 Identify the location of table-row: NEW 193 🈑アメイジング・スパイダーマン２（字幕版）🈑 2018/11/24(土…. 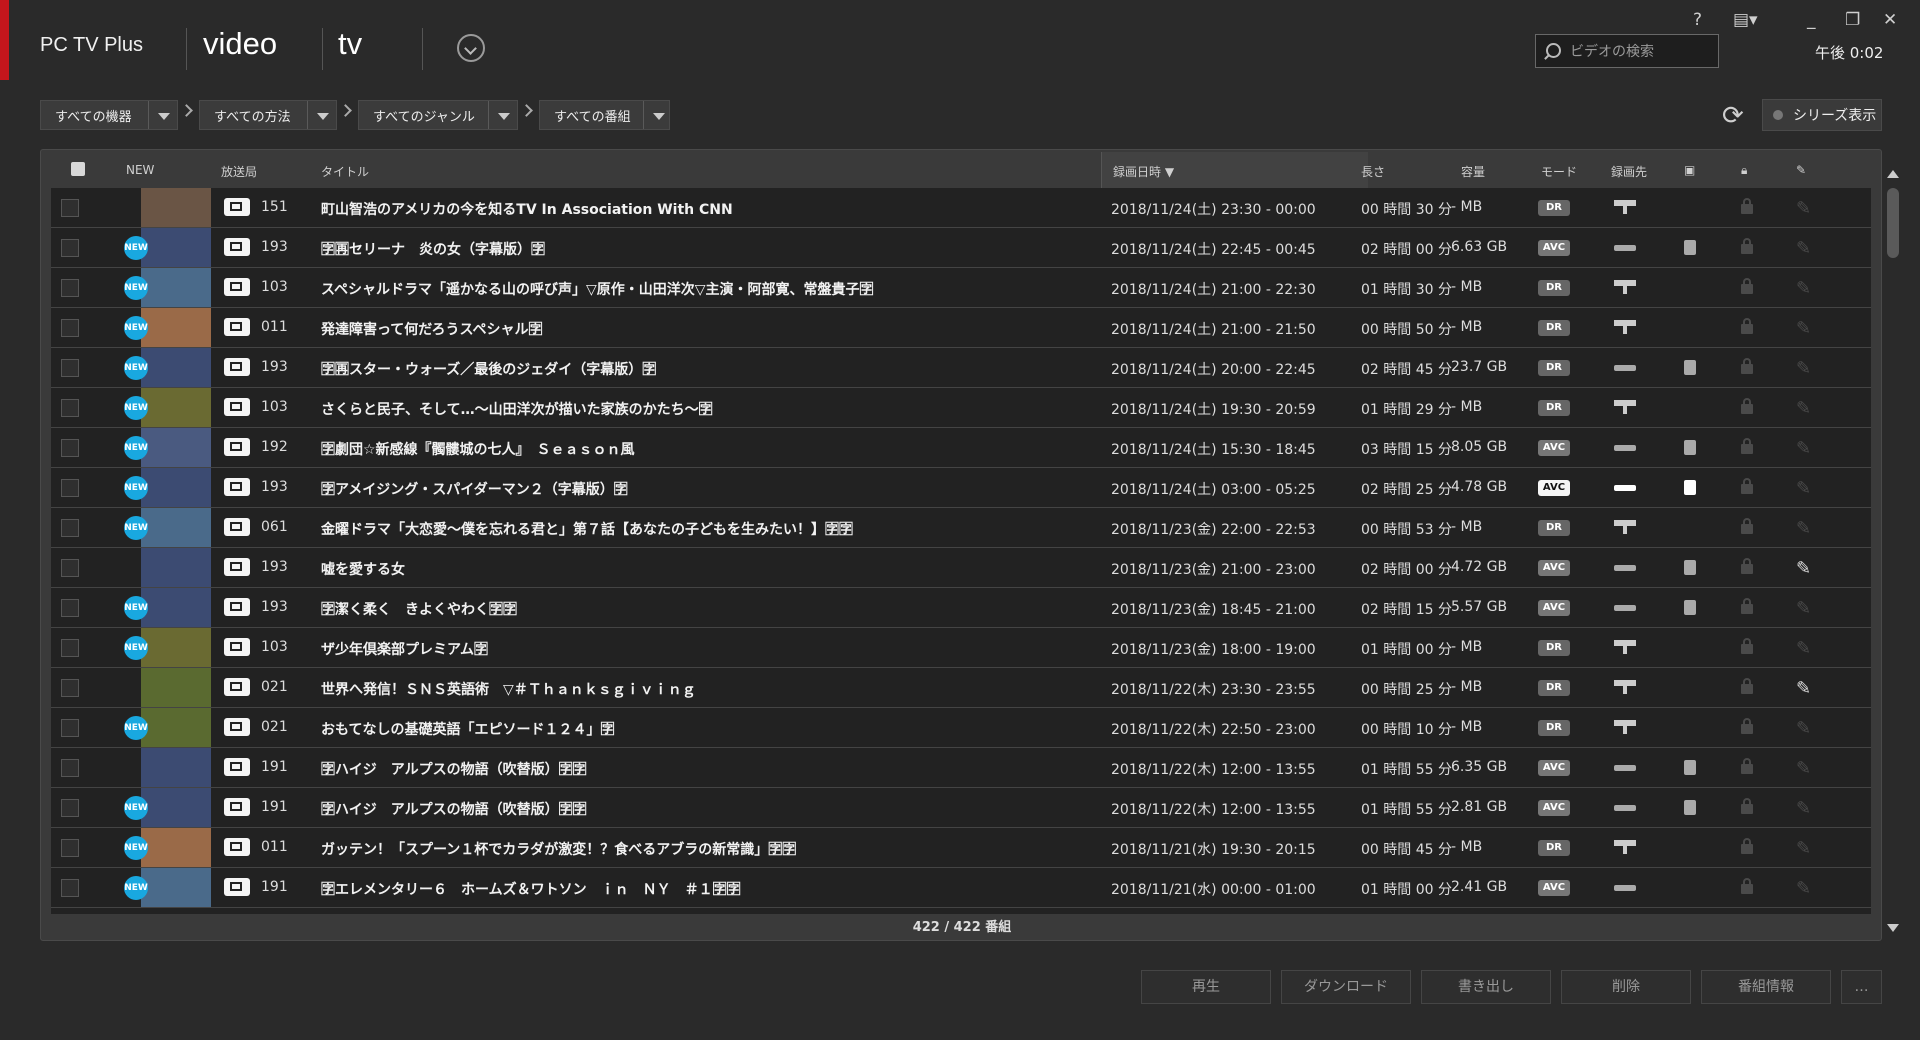
(961, 488).